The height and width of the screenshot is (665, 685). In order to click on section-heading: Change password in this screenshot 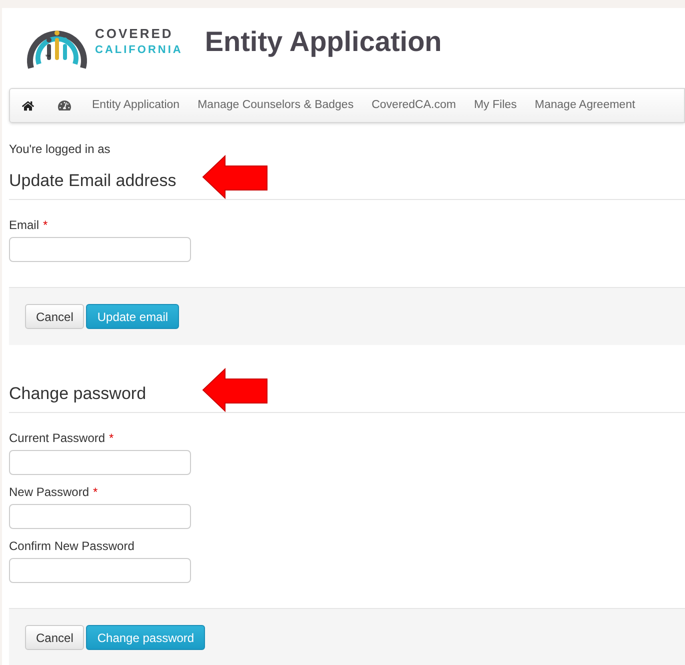, I will do `click(77, 393)`.